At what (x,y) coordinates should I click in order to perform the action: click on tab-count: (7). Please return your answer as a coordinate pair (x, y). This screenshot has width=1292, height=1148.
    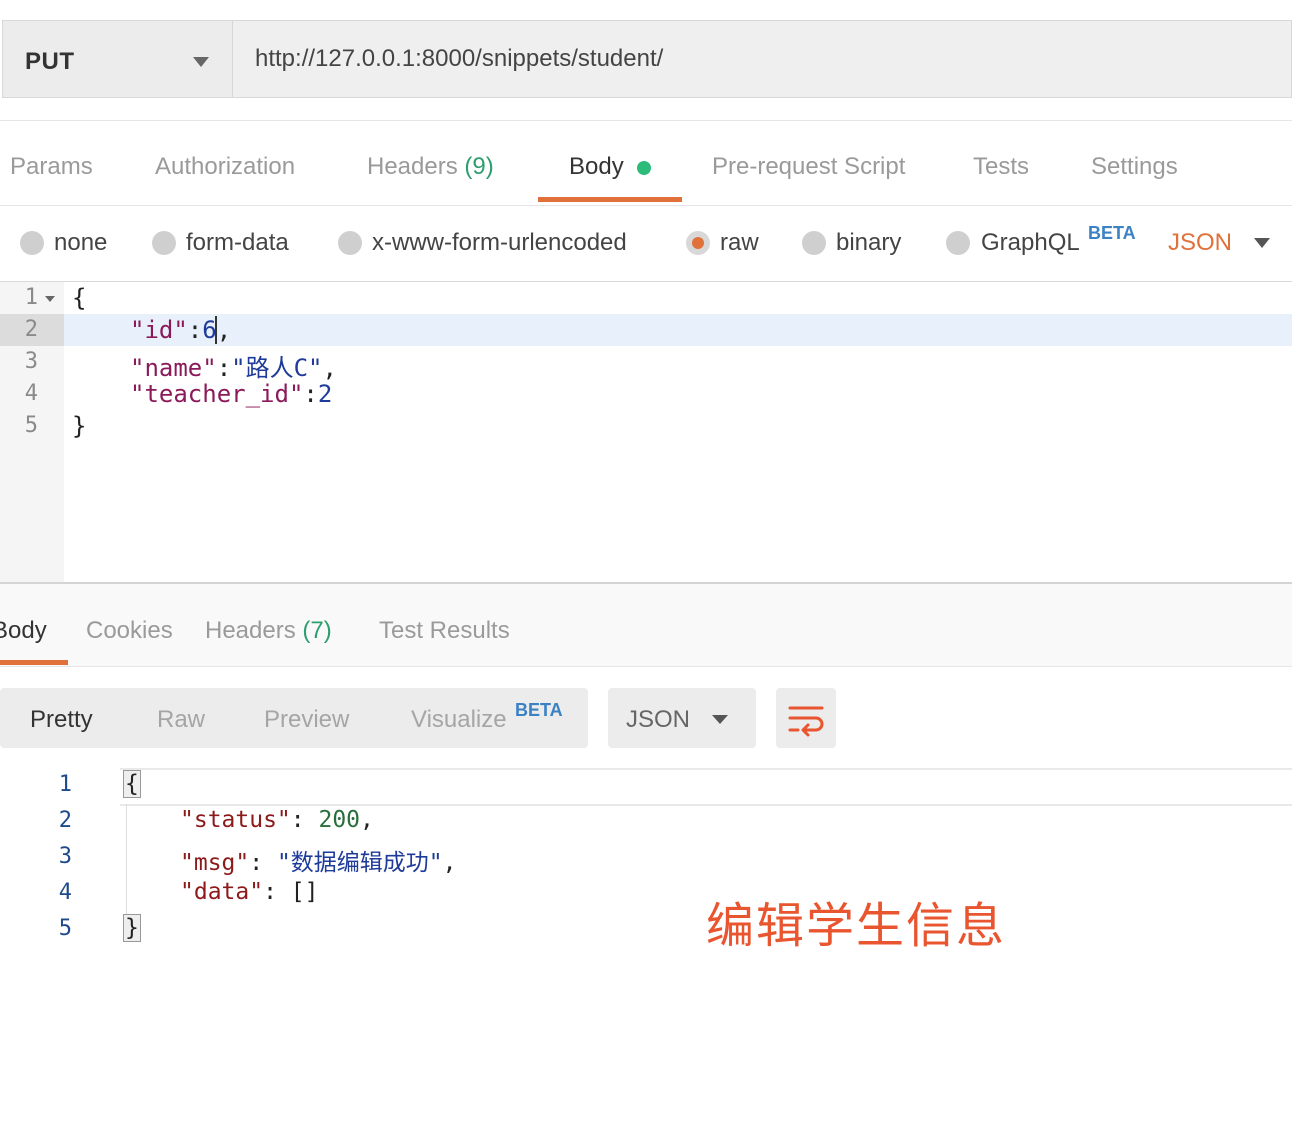
    Looking at the image, I should click on (317, 630).